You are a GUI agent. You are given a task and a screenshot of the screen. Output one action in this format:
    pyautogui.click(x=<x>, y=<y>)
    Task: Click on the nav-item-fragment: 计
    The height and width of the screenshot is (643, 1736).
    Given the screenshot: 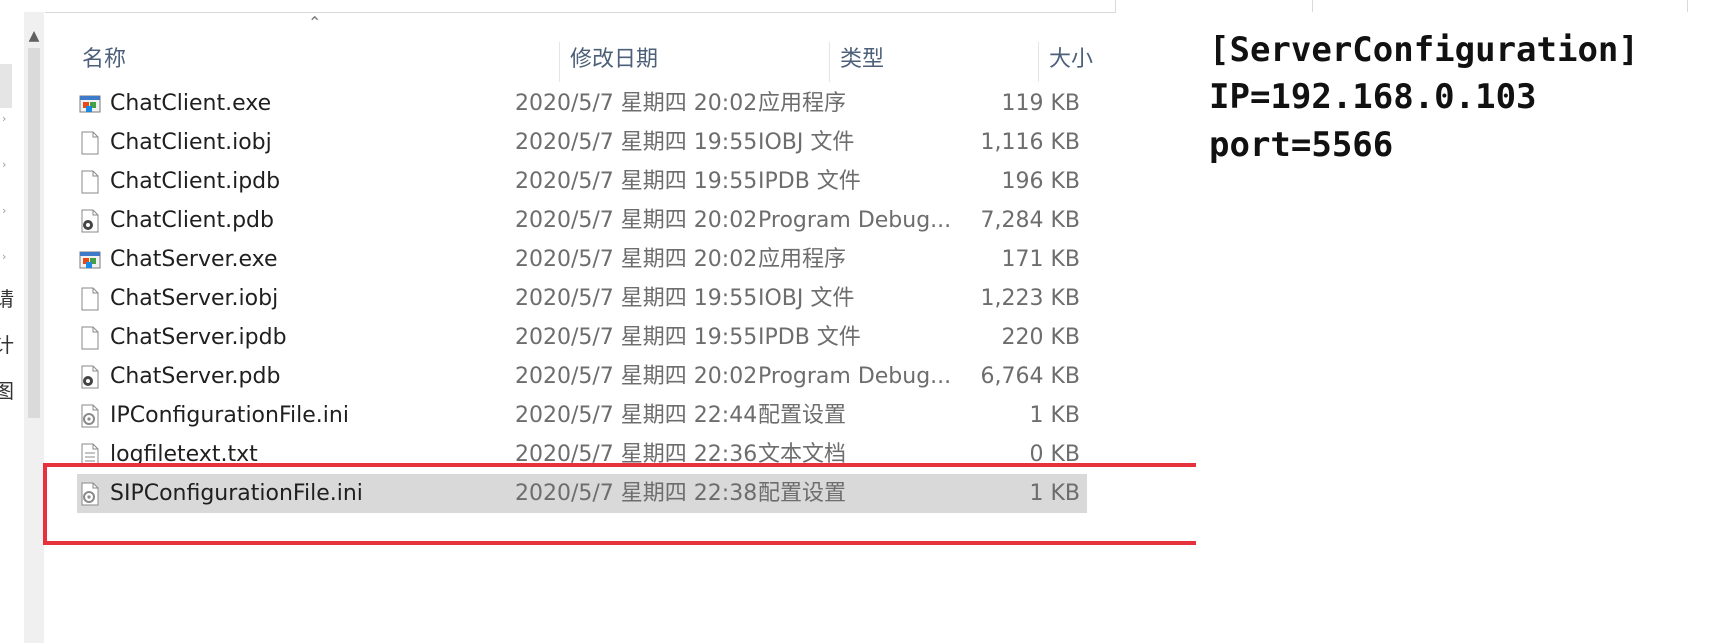 What is the action you would take?
    pyautogui.click(x=9, y=345)
    